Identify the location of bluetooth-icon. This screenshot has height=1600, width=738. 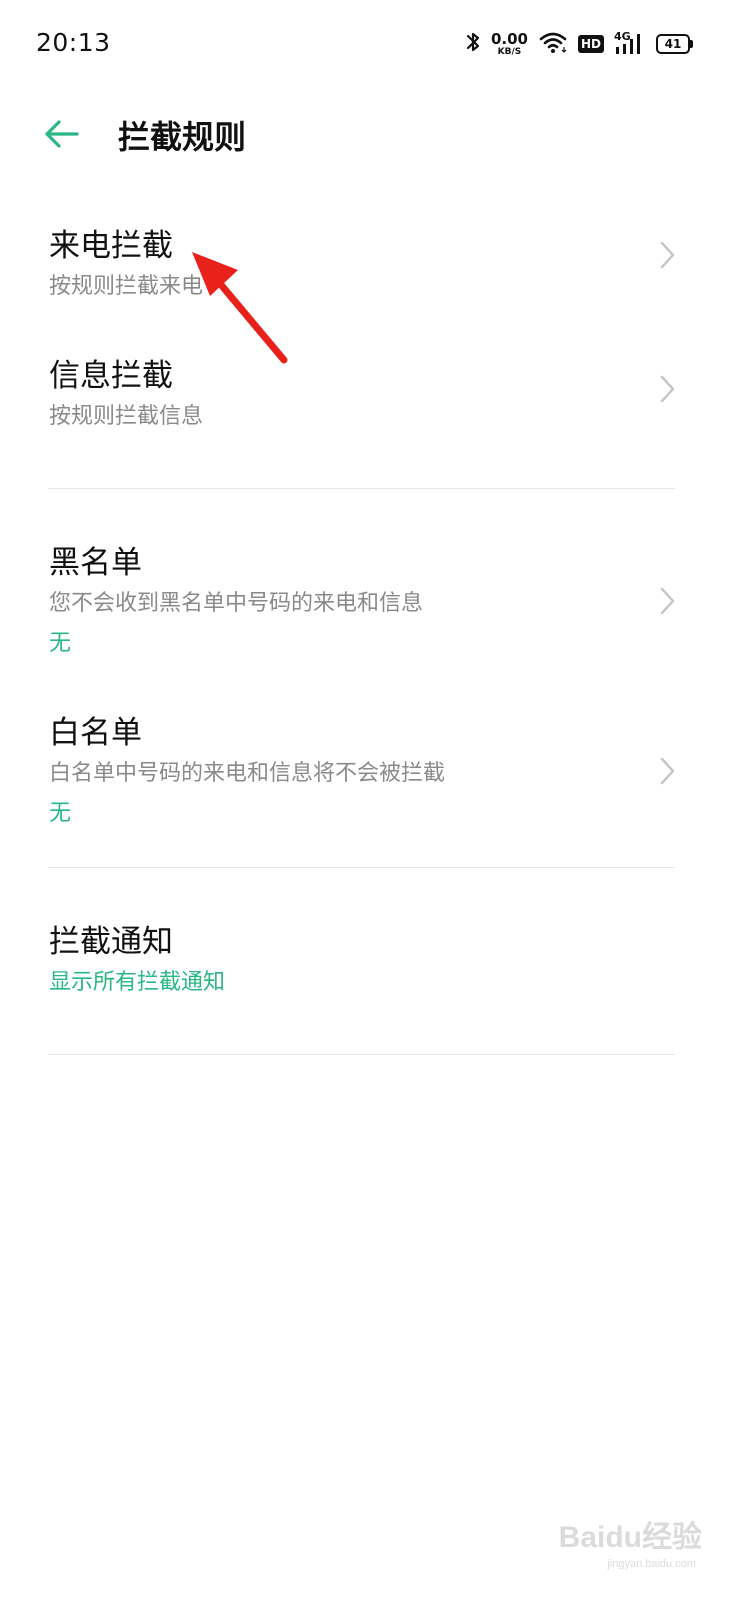
(473, 44).